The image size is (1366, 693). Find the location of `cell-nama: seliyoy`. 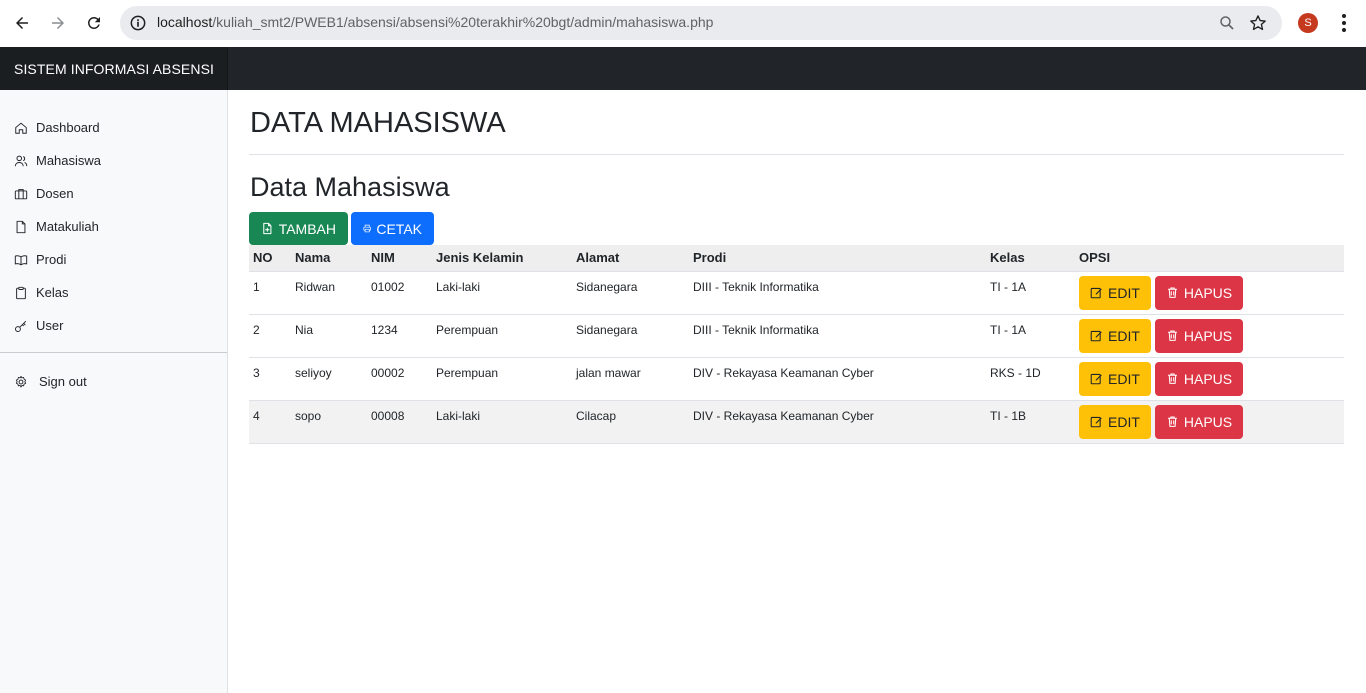

cell-nama: seliyoy is located at coordinates (313, 372).